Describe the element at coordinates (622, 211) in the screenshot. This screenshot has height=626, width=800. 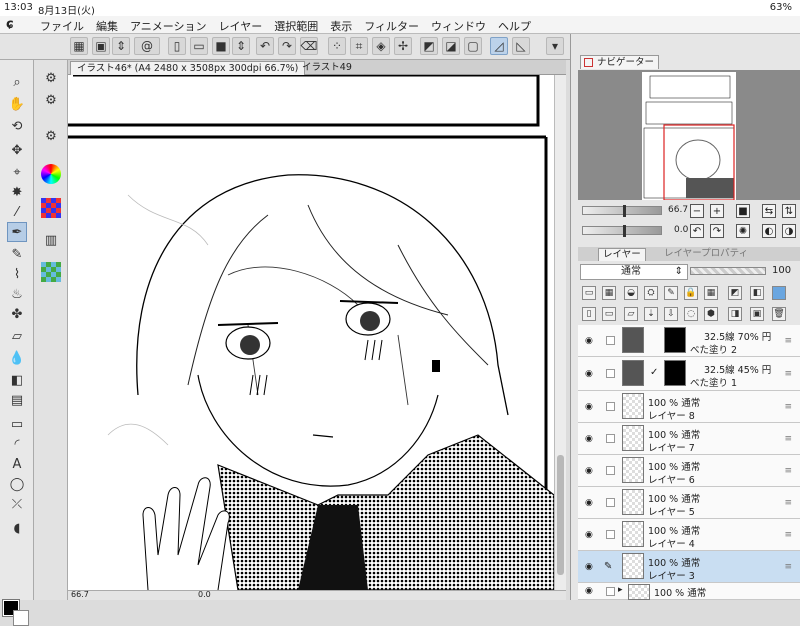
I see `zoom-slider` at that location.